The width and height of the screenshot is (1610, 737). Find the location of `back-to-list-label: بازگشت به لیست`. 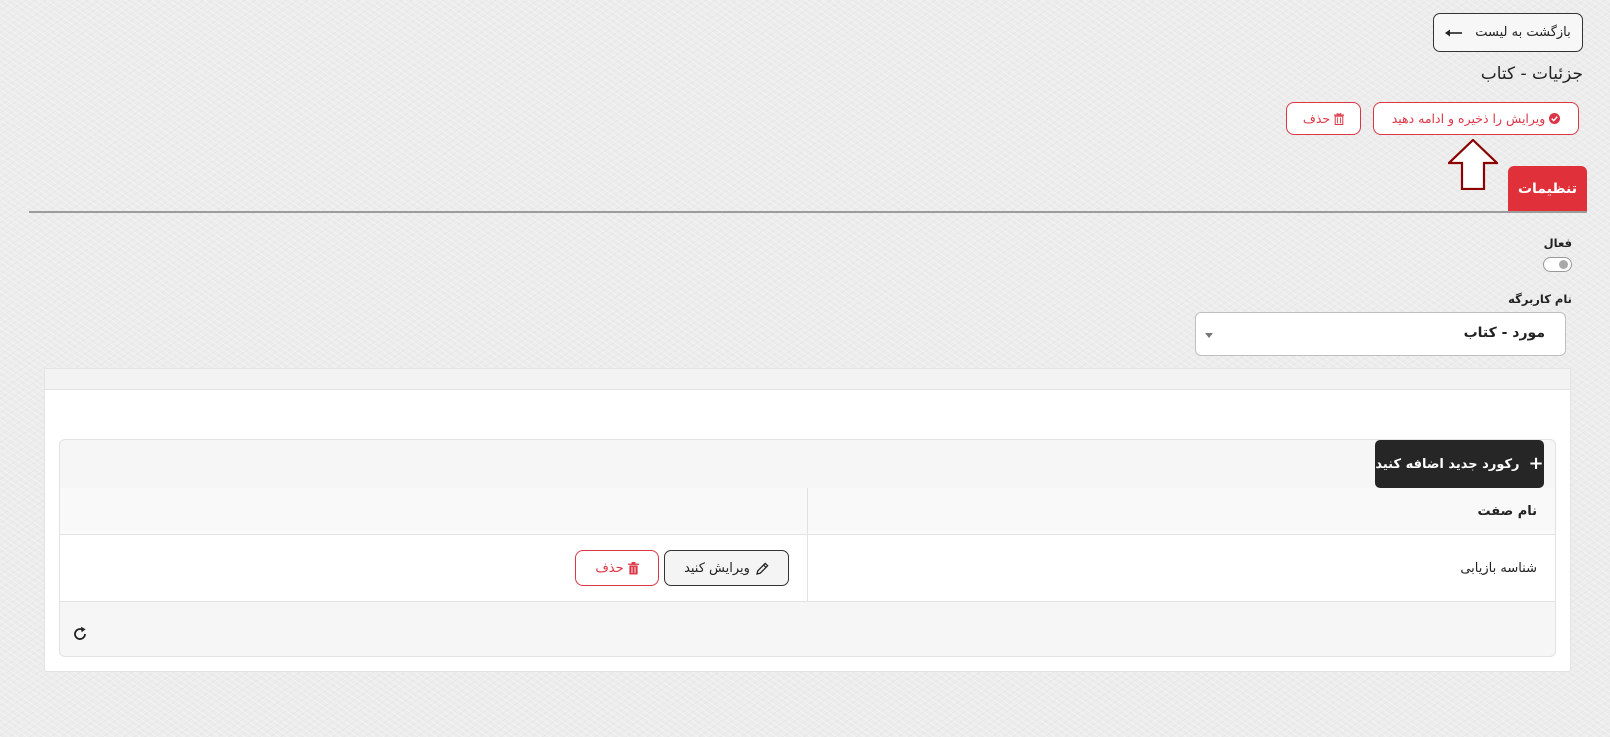

back-to-list-label: بازگشت به لیست is located at coordinates (1523, 32).